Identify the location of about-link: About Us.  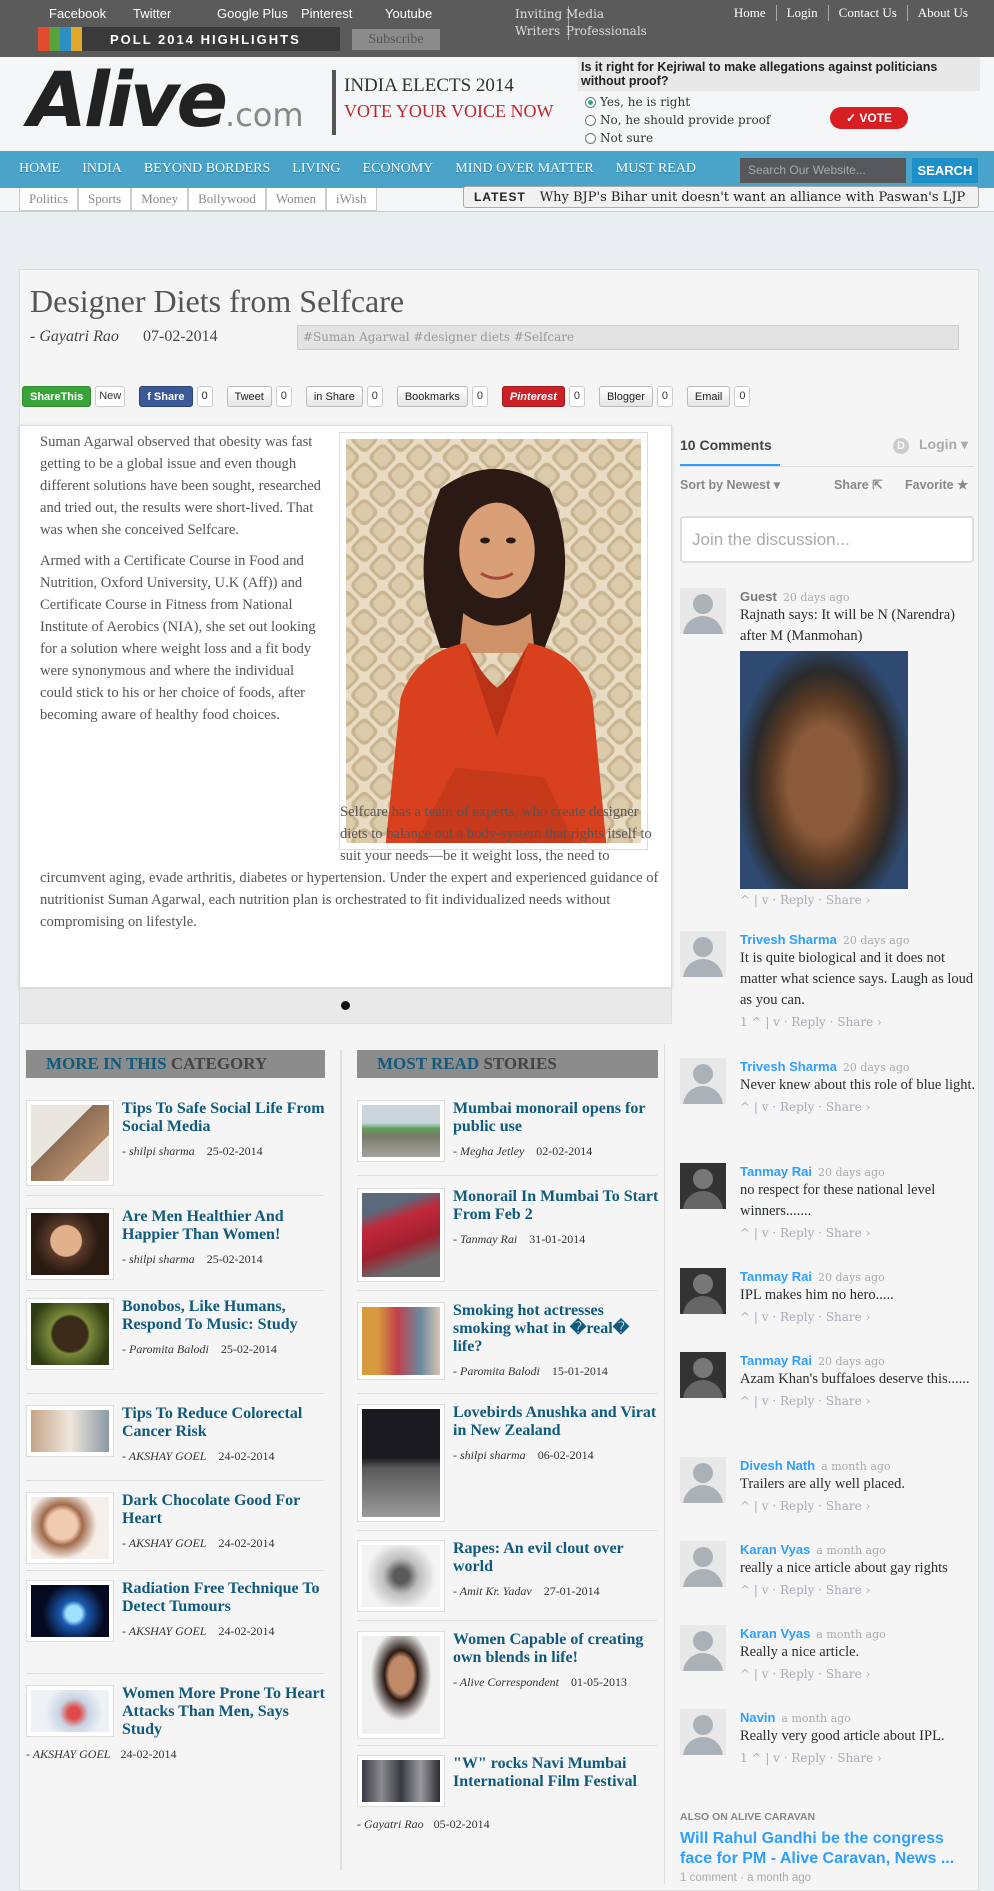
(942, 13).